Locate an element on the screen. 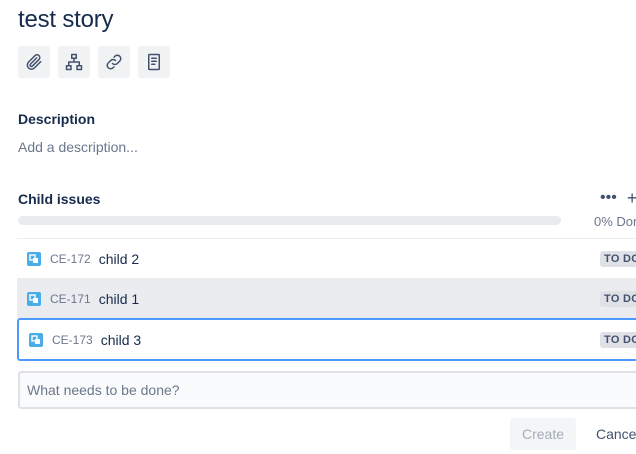 This screenshot has height=454, width=636. child-issues-progress-bar is located at coordinates (289, 220).